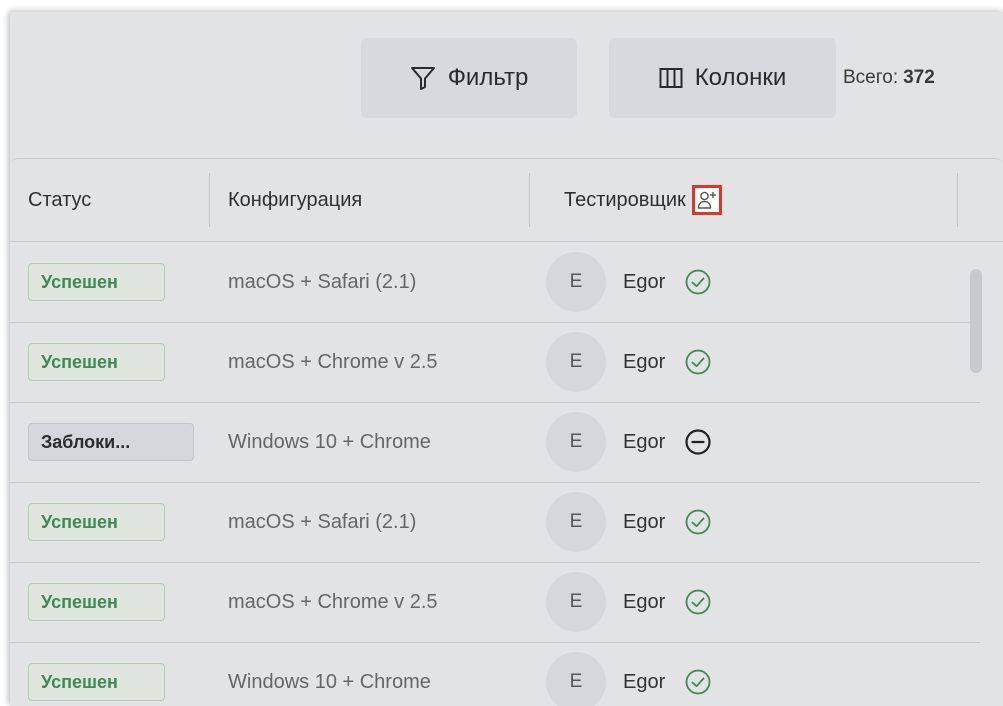  I want to click on columns-button: Колонки, so click(722, 78).